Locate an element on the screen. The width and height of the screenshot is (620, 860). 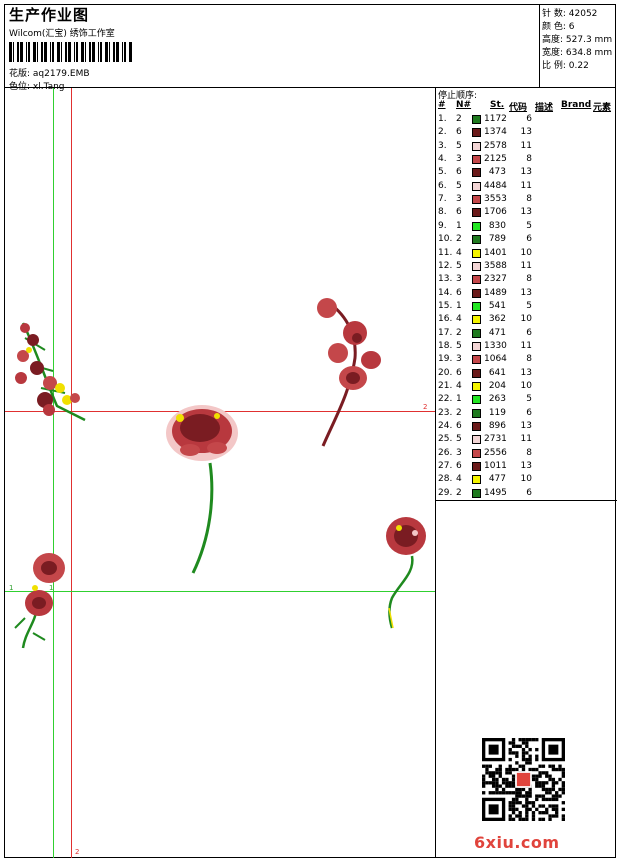
table-row: 22. 1 263 5 is located at coordinates (526, 400).